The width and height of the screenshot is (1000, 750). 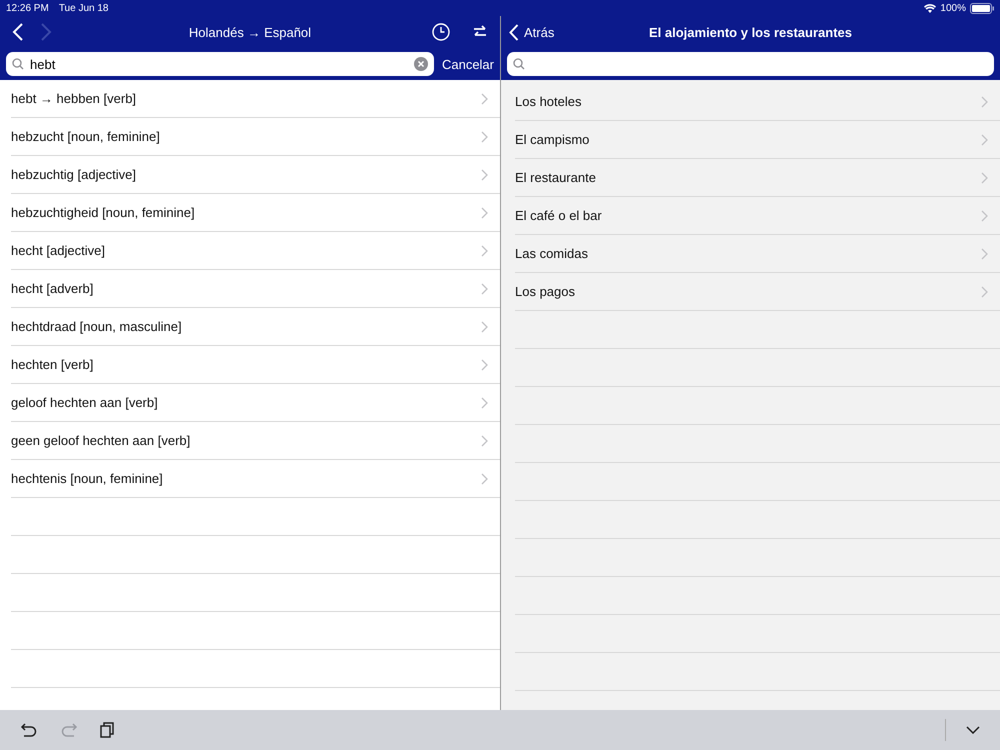 I want to click on topic-item: Los pagos, so click(x=757, y=292).